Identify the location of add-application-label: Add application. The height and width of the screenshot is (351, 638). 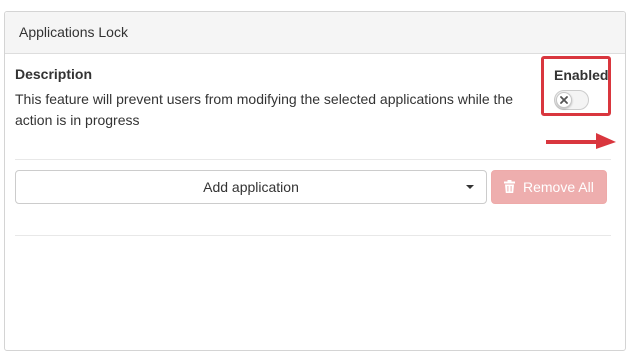
(251, 187).